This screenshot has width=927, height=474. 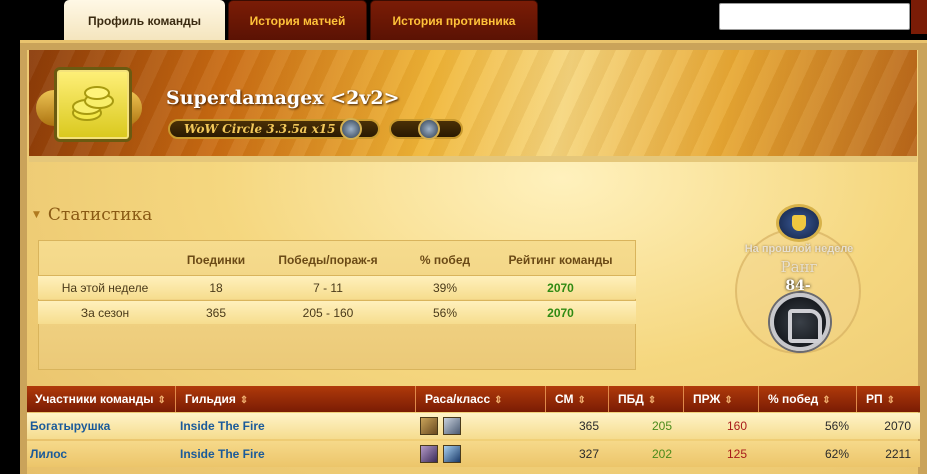 I want to click on stats-row-week: На этой неделе 18 7 - 11 39% 2070, so click(x=337, y=287).